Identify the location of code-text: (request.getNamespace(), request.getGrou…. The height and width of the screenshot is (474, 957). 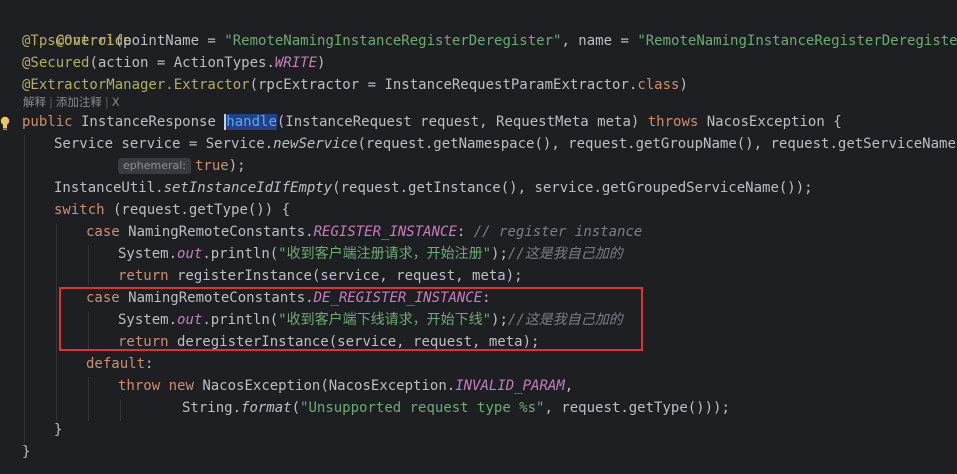
(657, 144).